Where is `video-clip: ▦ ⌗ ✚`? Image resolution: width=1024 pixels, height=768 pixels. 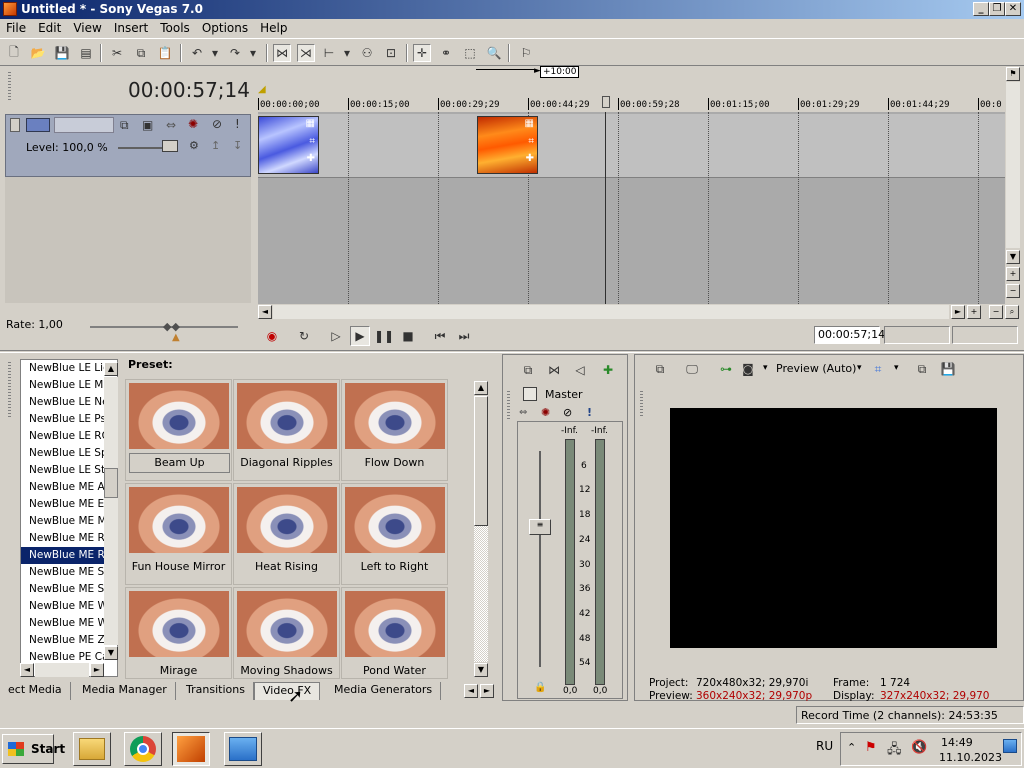
video-clip: ▦ ⌗ ✚ is located at coordinates (507, 145).